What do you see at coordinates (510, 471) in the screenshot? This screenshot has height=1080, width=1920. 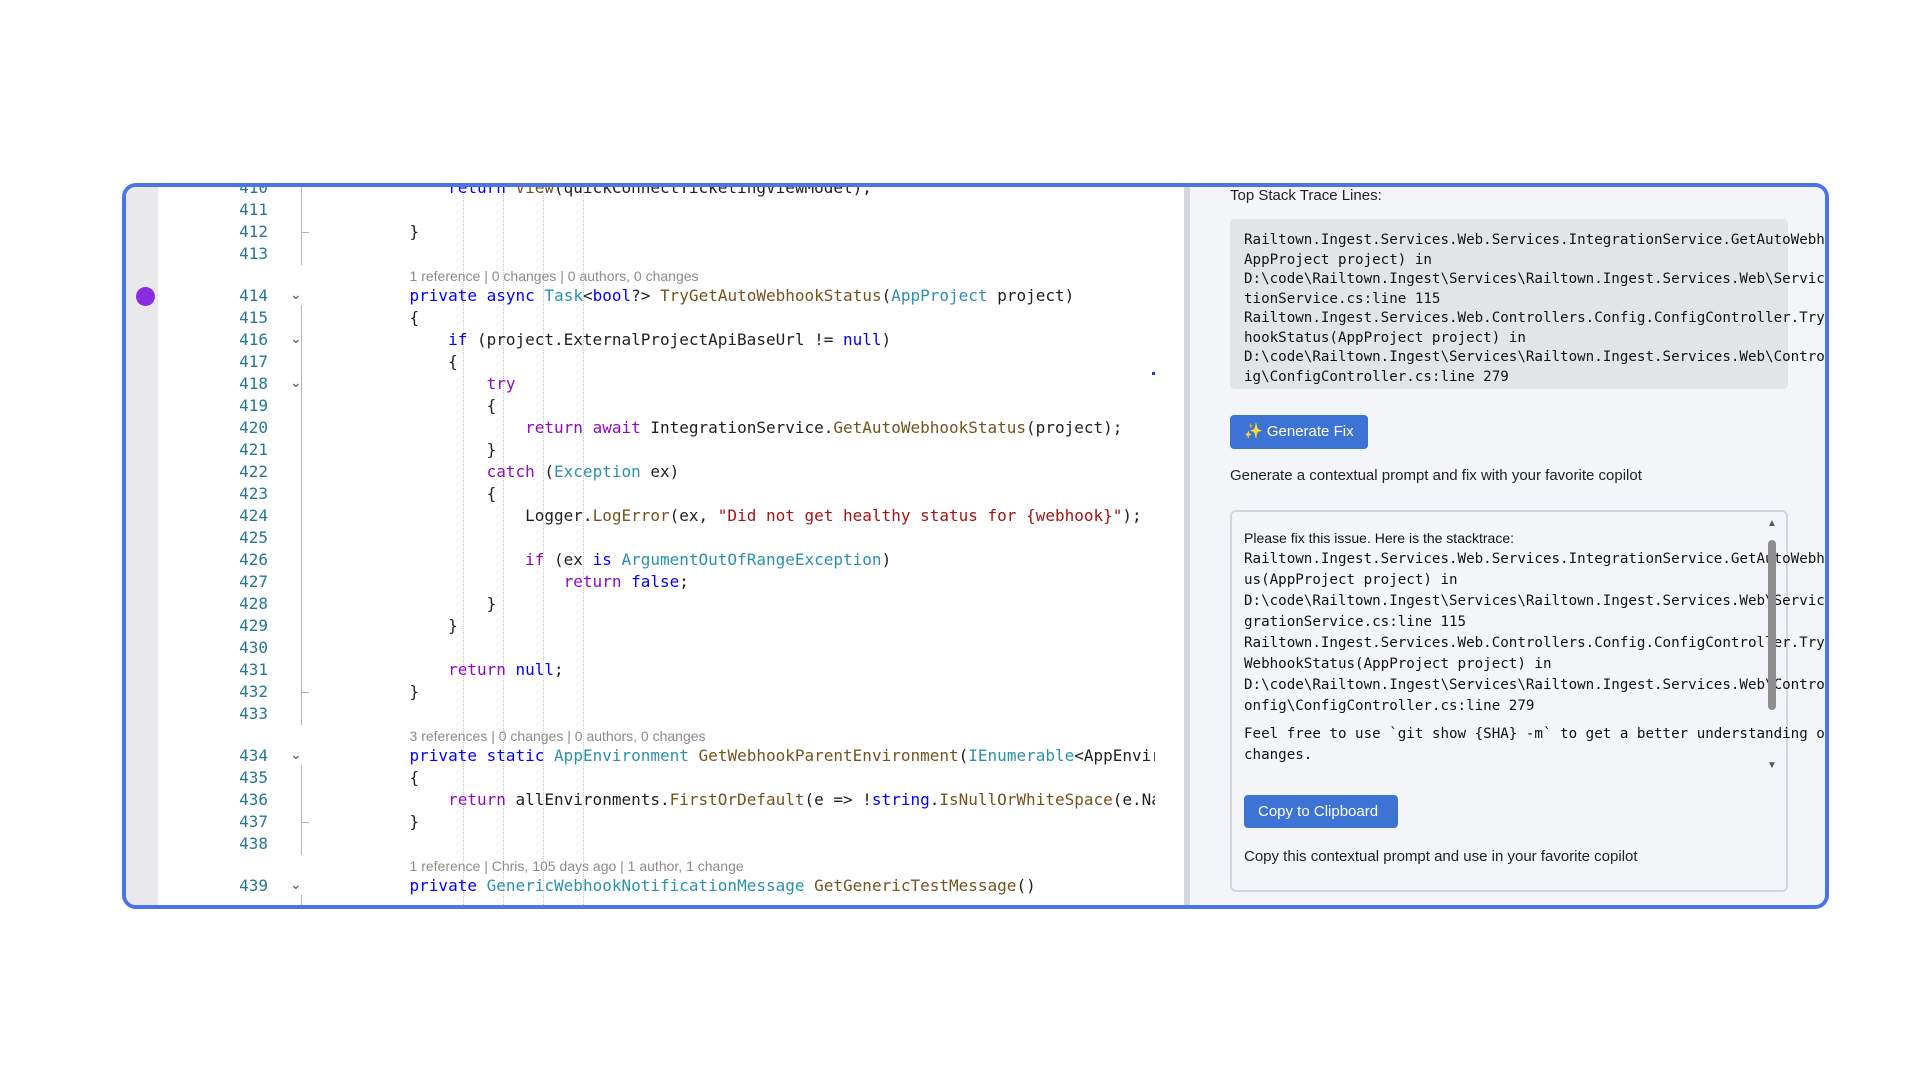 I see `code-token: catch` at bounding box center [510, 471].